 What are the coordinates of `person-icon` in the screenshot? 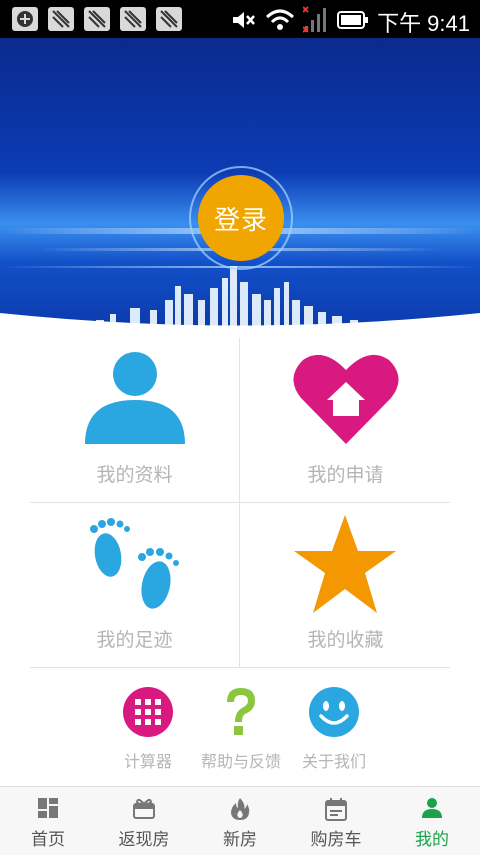 It's located at (135, 398).